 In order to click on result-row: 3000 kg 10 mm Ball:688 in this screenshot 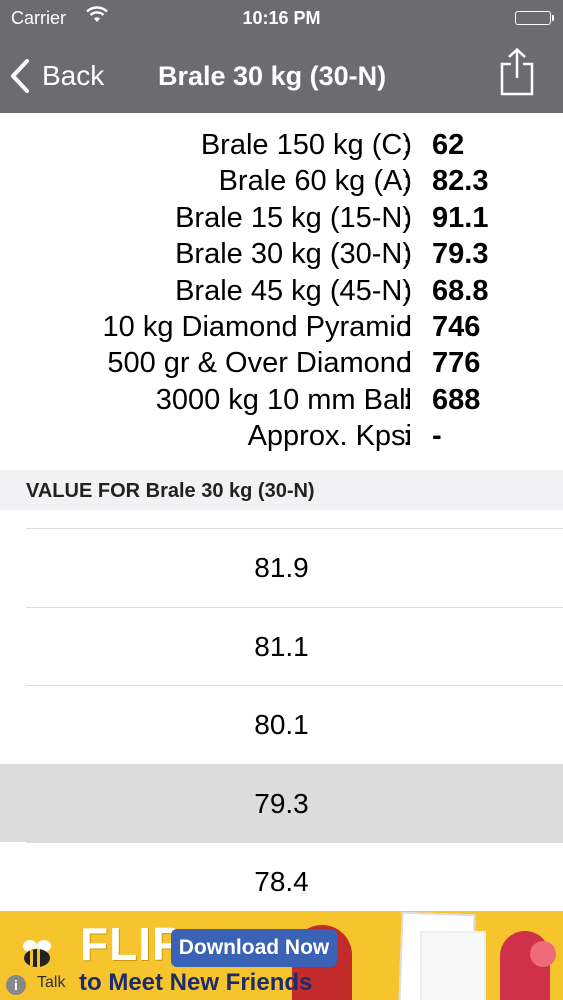, I will do `click(281, 400)`.